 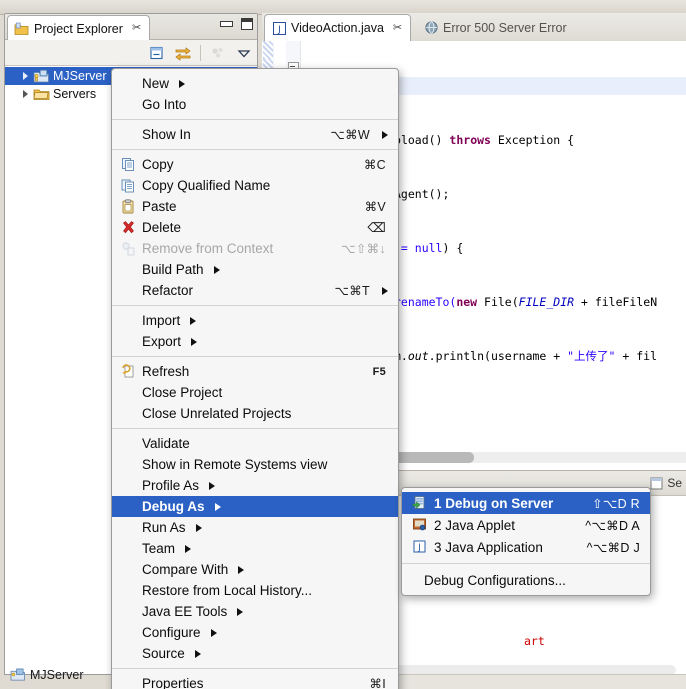 What do you see at coordinates (79, 28) in the screenshot?
I see `tab-project-explorer: Project Explorer ✂` at bounding box center [79, 28].